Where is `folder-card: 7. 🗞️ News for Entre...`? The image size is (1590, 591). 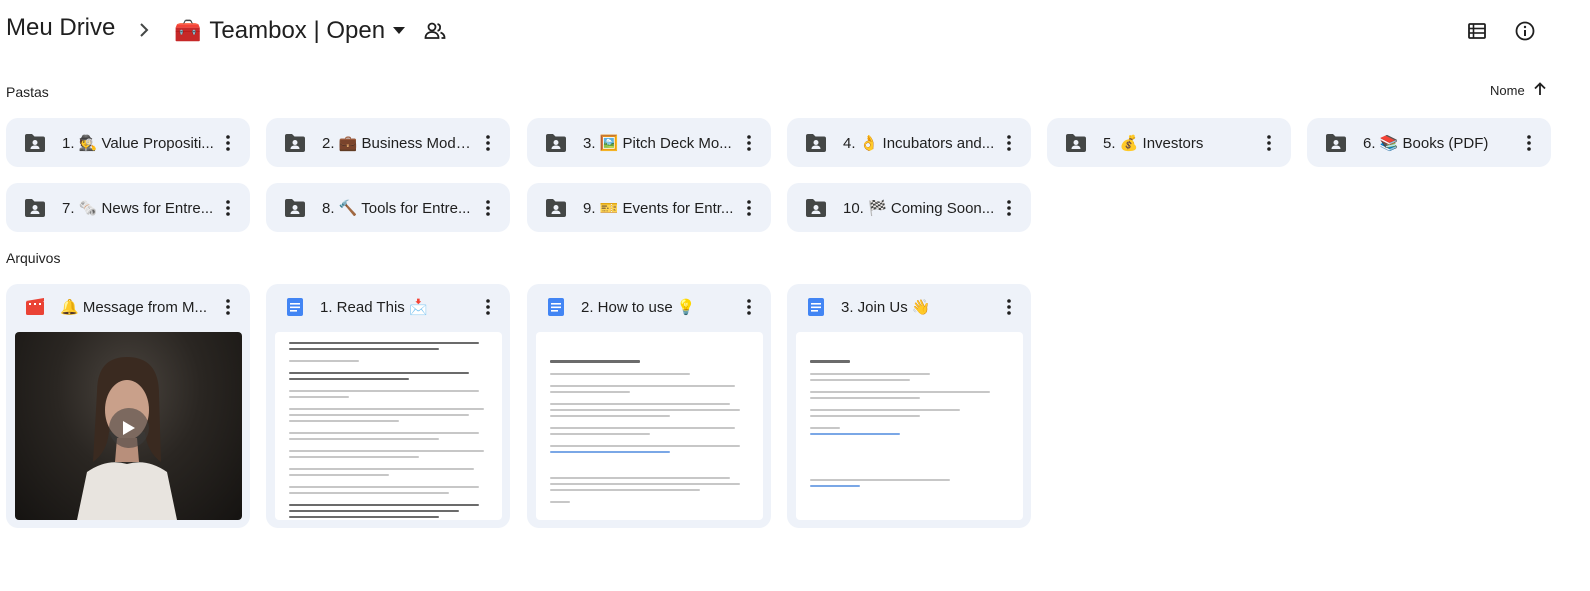 folder-card: 7. 🗞️ News for Entre... is located at coordinates (128, 207).